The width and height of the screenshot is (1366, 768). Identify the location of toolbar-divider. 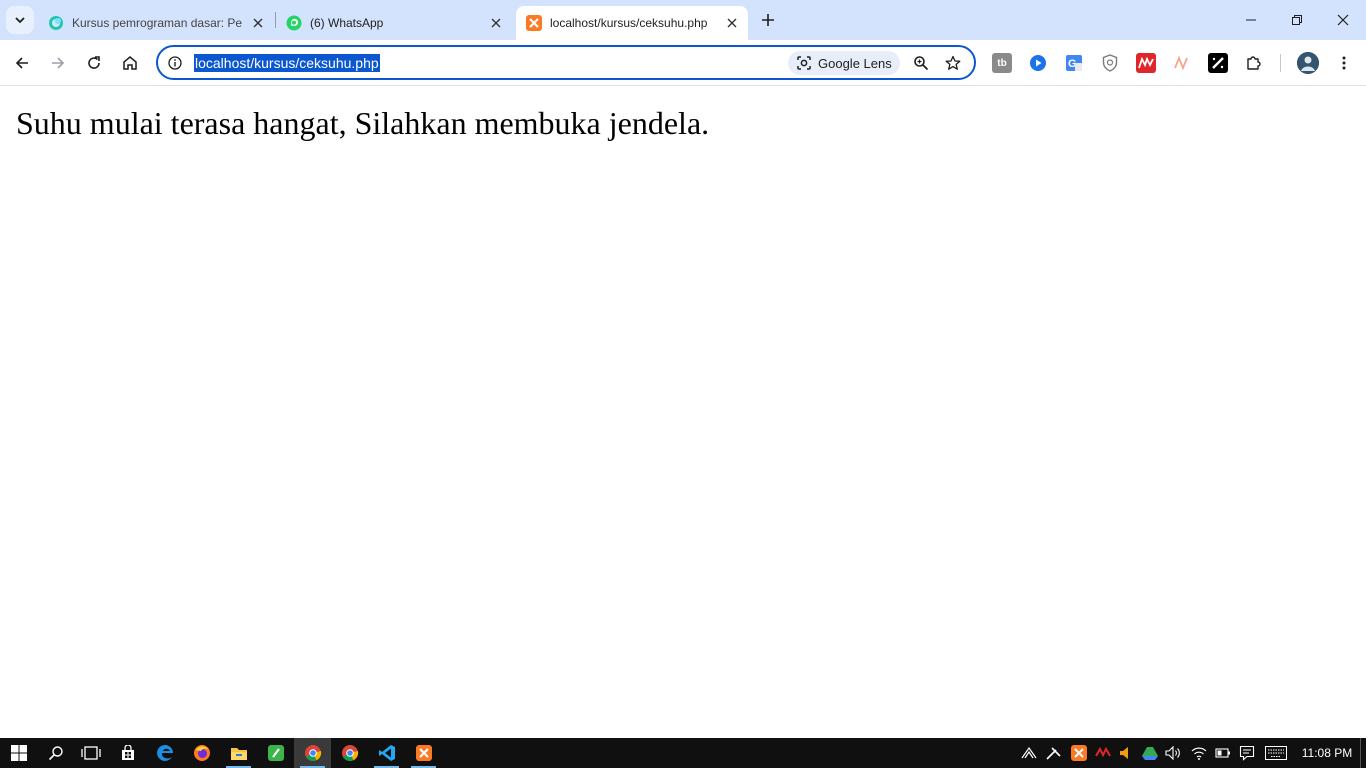
(1280, 63).